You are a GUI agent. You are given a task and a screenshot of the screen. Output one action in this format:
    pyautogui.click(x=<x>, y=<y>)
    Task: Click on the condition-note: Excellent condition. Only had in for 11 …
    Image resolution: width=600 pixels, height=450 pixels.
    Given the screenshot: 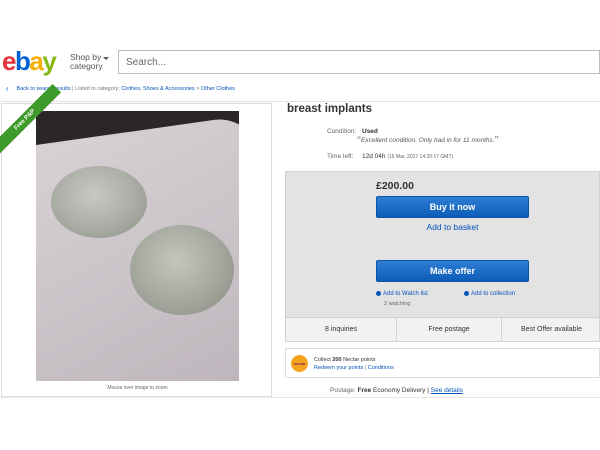 What is the action you would take?
    pyautogui.click(x=428, y=140)
    